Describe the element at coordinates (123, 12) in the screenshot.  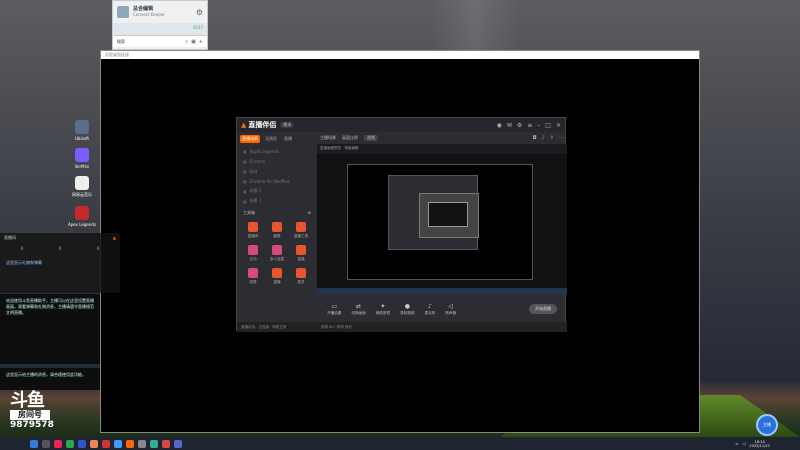
I see `avatar` at that location.